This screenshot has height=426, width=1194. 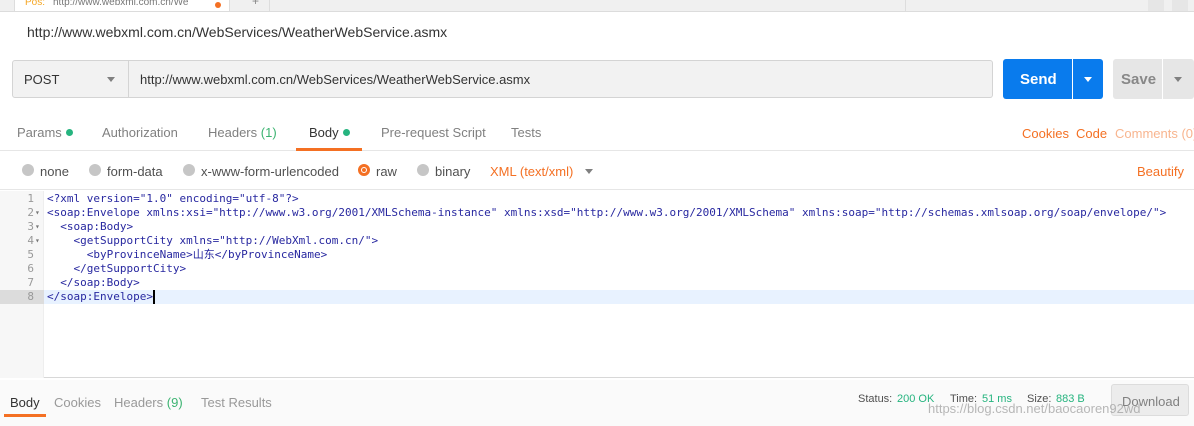 I want to click on content-type-select: XML (text/xml), so click(x=531, y=171).